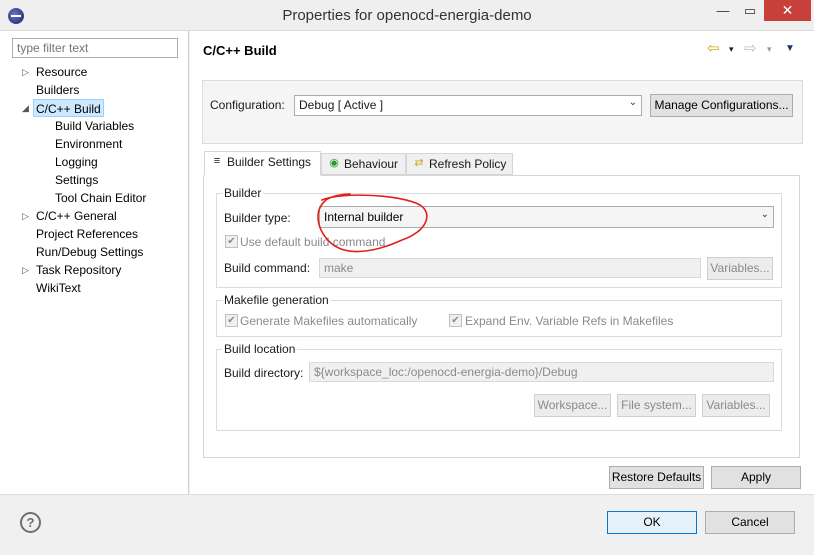 Image resolution: width=814 pixels, height=555 pixels. I want to click on configuration-label: Configuration:, so click(247, 105).